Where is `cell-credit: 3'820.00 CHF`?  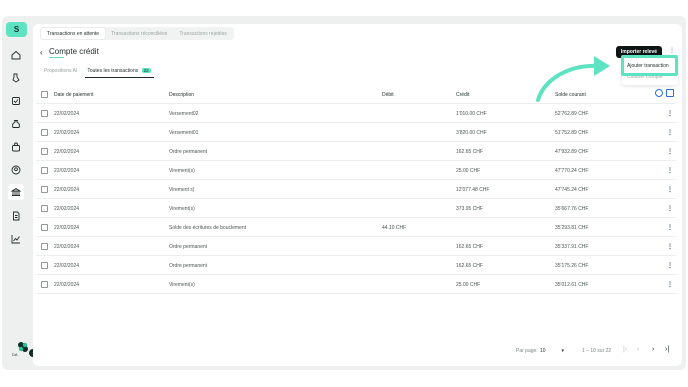 cell-credit: 3'820.00 CHF is located at coordinates (471, 132).